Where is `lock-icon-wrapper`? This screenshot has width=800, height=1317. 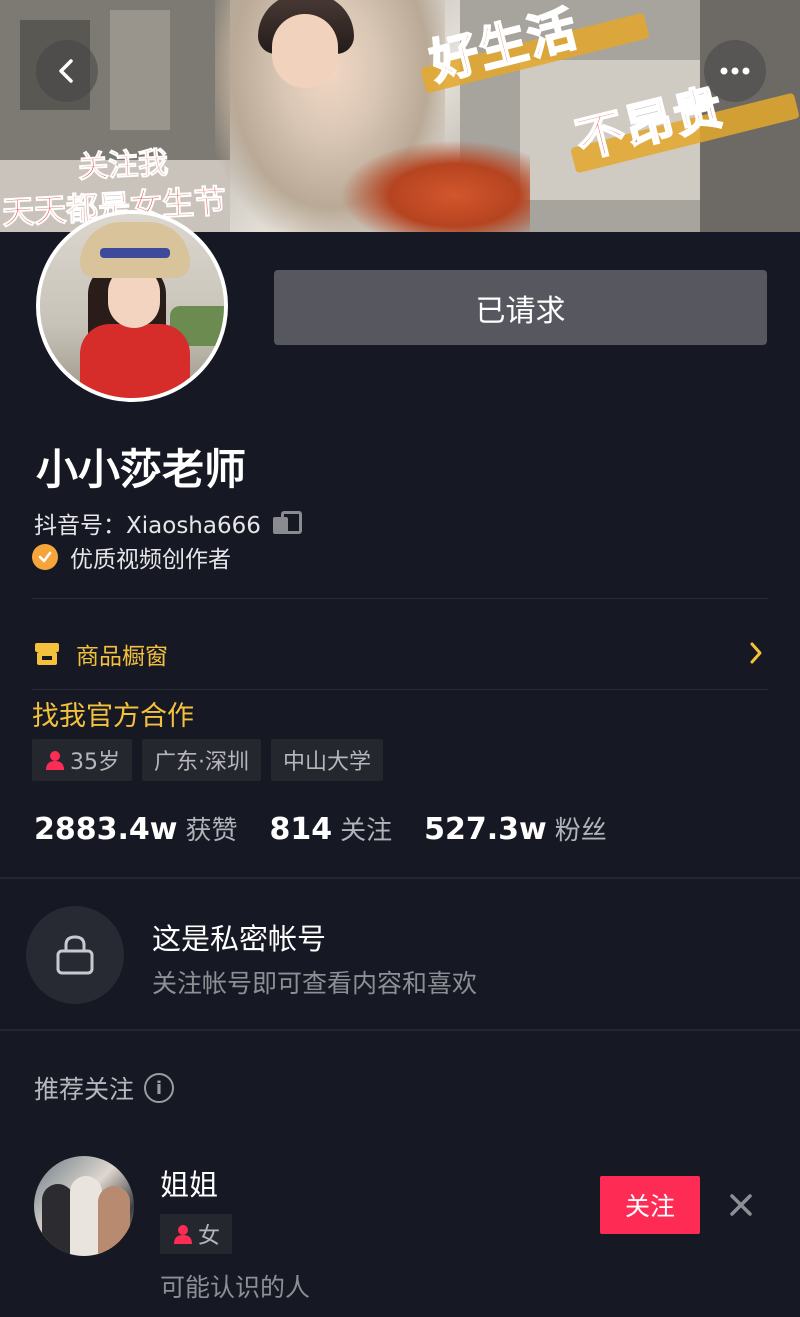 lock-icon-wrapper is located at coordinates (75, 955).